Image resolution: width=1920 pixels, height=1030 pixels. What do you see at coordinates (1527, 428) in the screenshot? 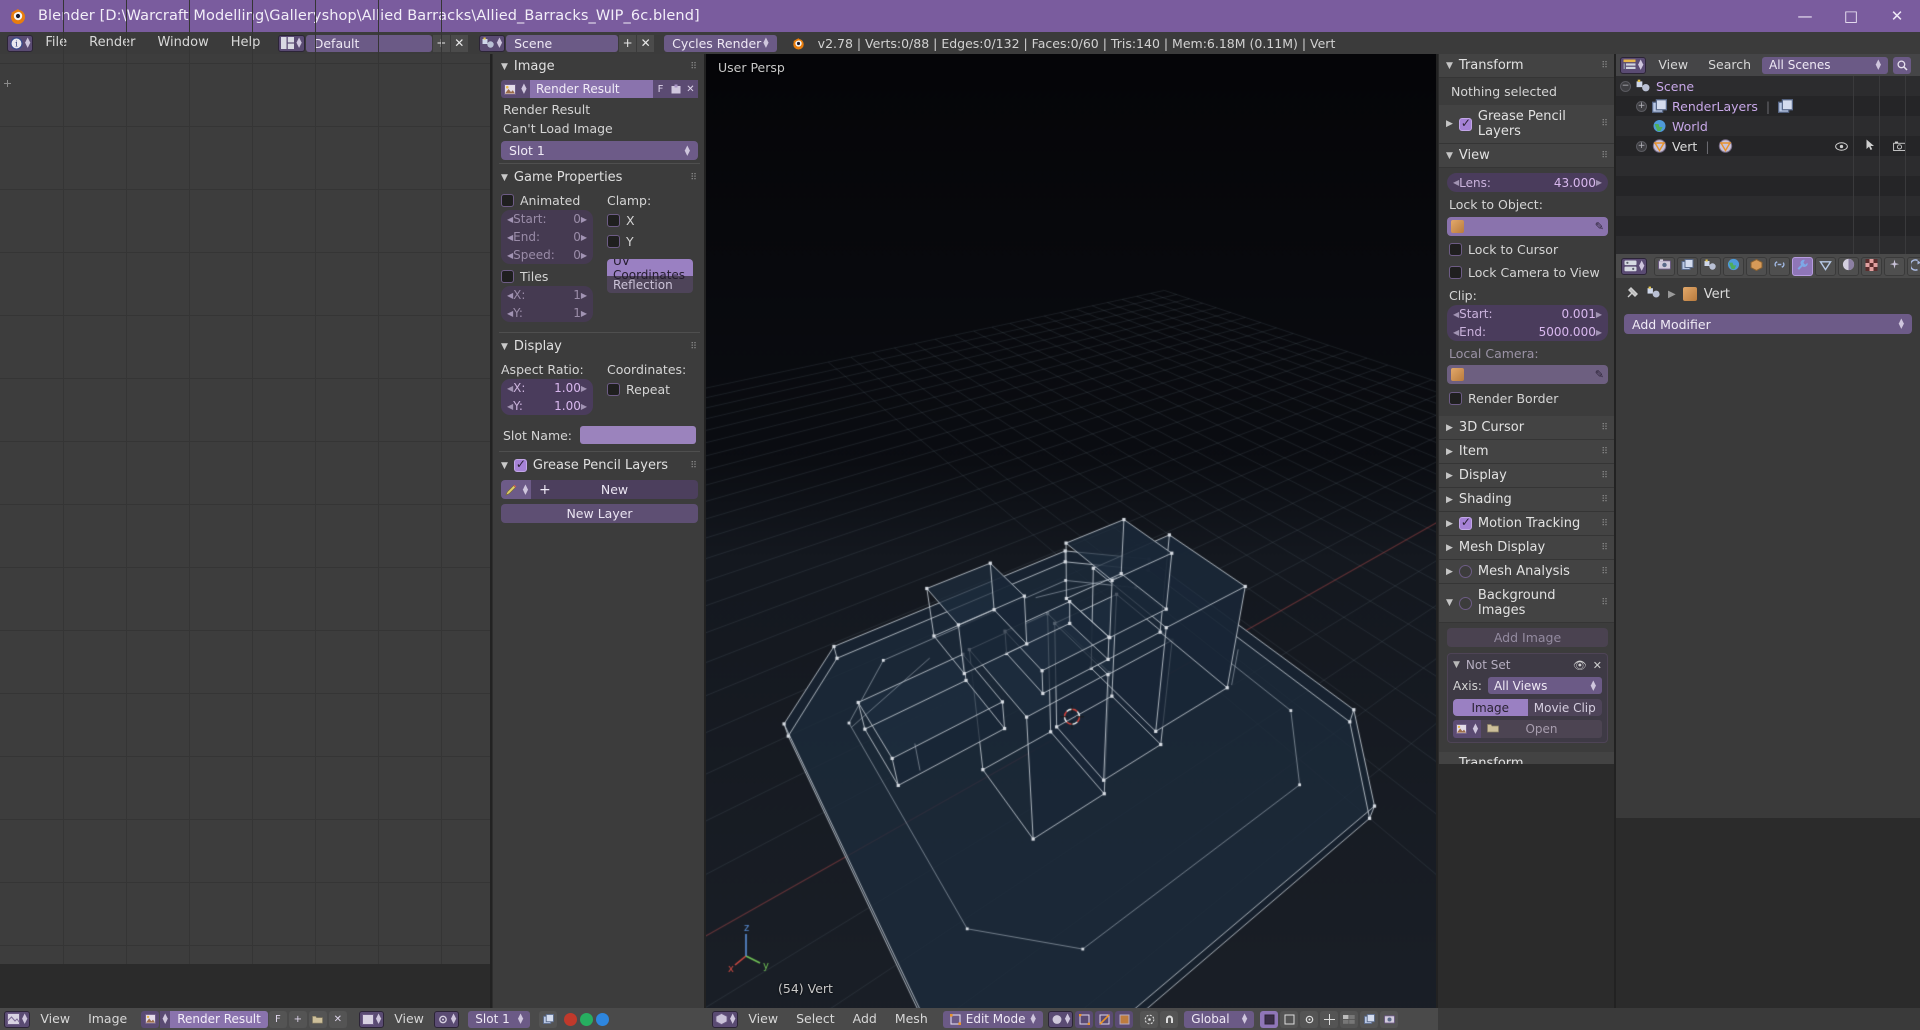
I see `panel-3d-cursor-header: ▶ 3D Cursor ⠿` at bounding box center [1527, 428].